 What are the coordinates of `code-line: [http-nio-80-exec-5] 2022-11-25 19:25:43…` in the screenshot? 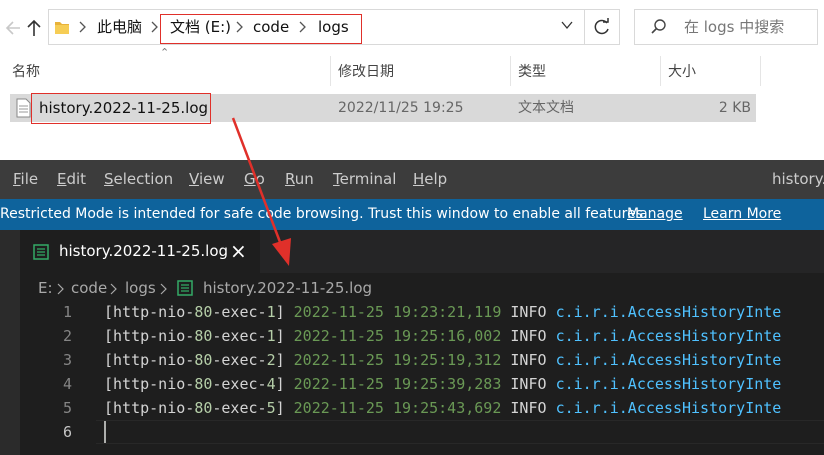 It's located at (442, 408).